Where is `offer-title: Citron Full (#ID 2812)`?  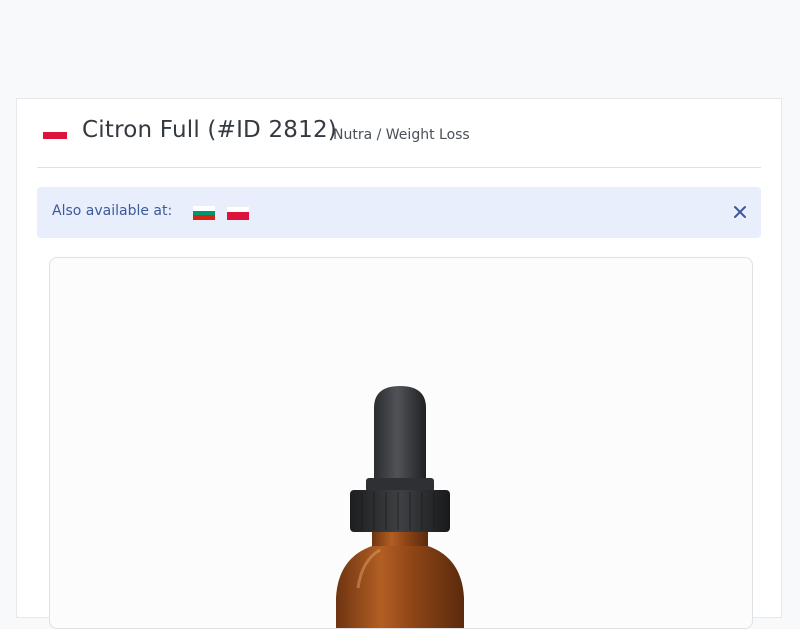 offer-title: Citron Full (#ID 2812) is located at coordinates (209, 130).